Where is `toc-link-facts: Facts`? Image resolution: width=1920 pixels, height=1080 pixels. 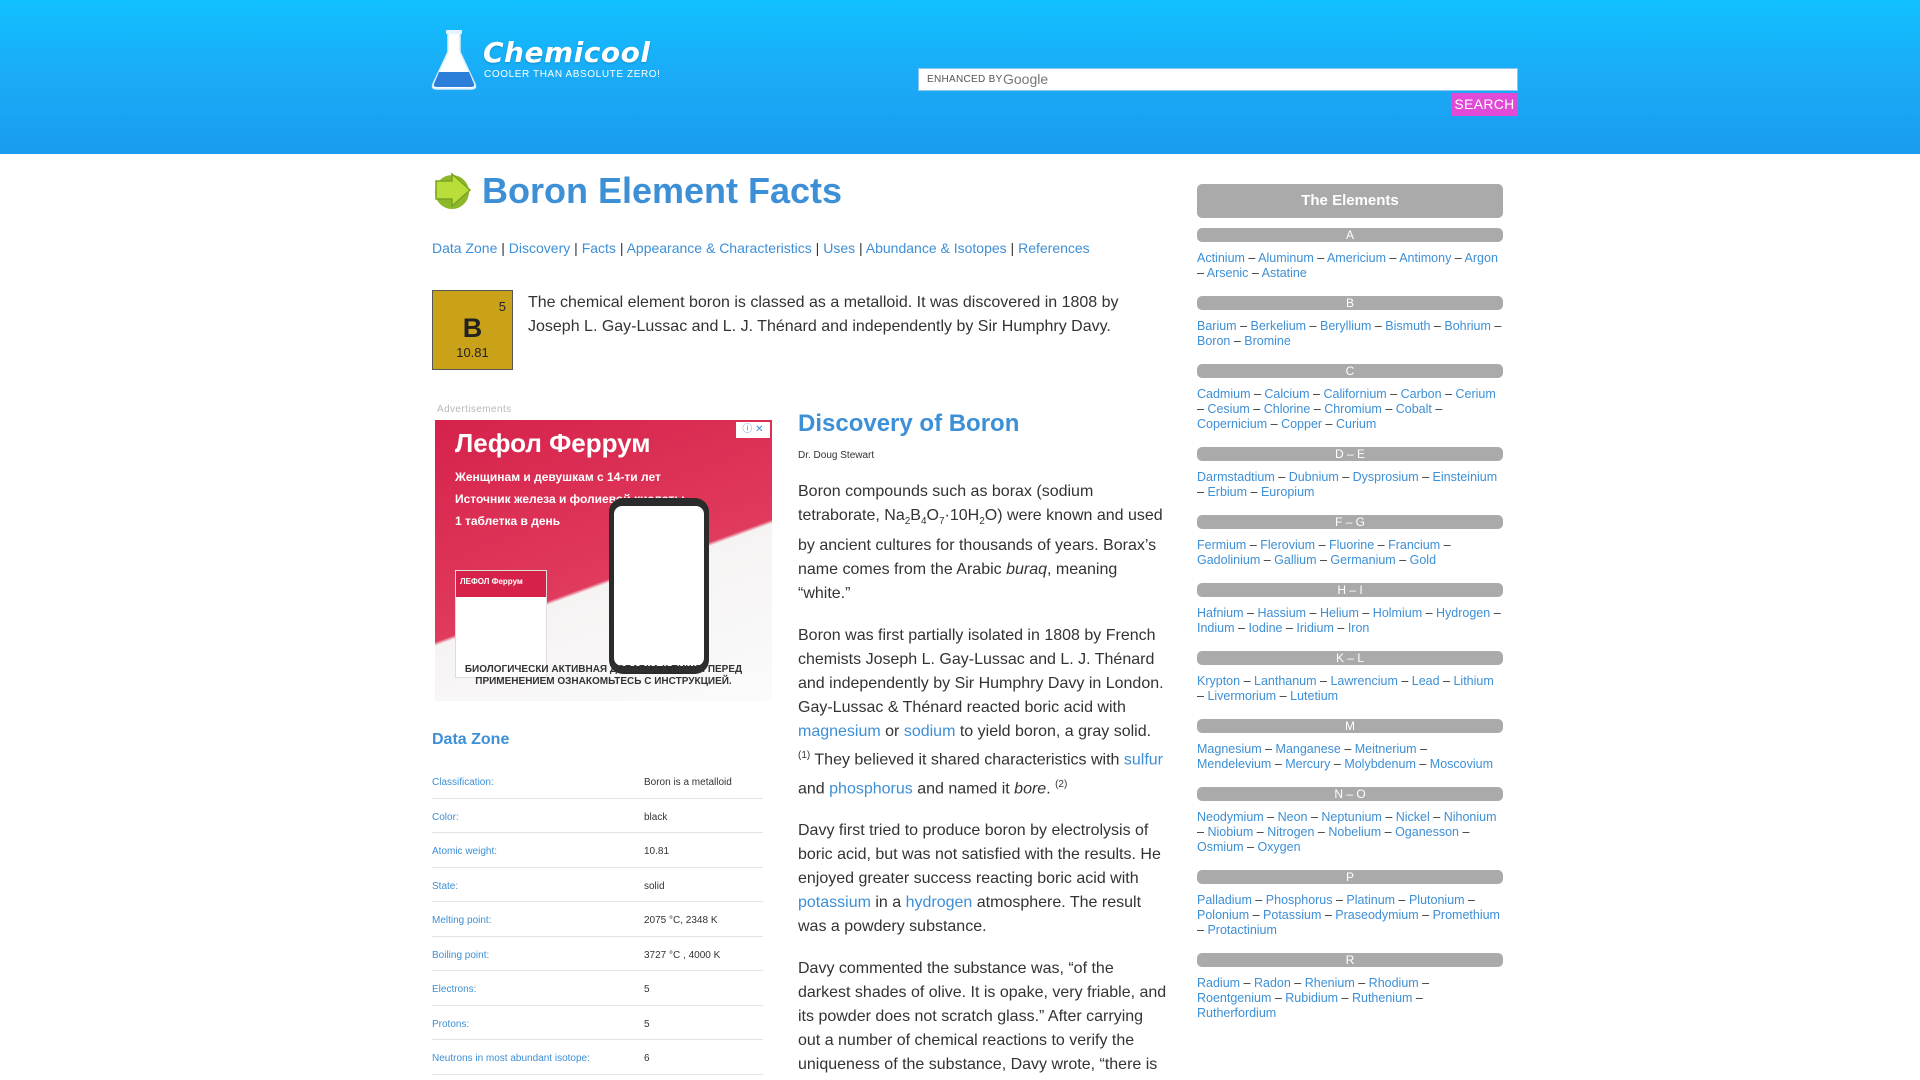 toc-link-facts: Facts is located at coordinates (599, 248).